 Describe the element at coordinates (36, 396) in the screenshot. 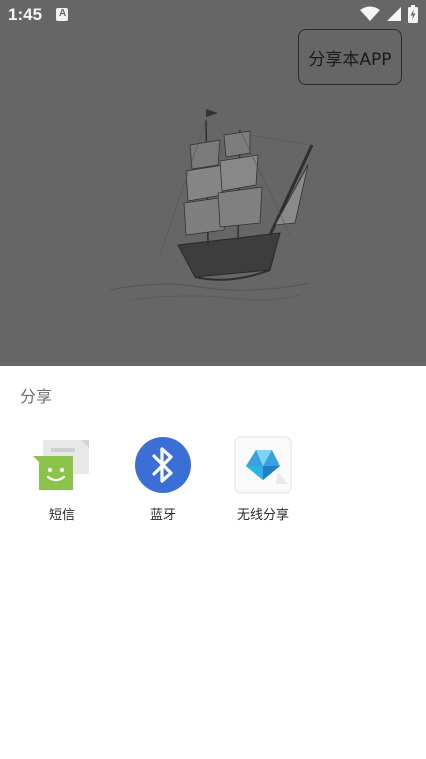

I see `share-sheet-title: 分享` at that location.